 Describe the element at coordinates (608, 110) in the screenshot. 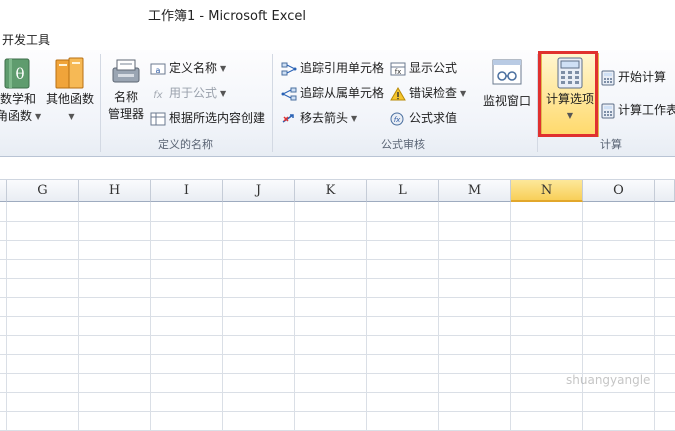

I see `calculator-sheet-icon` at that location.